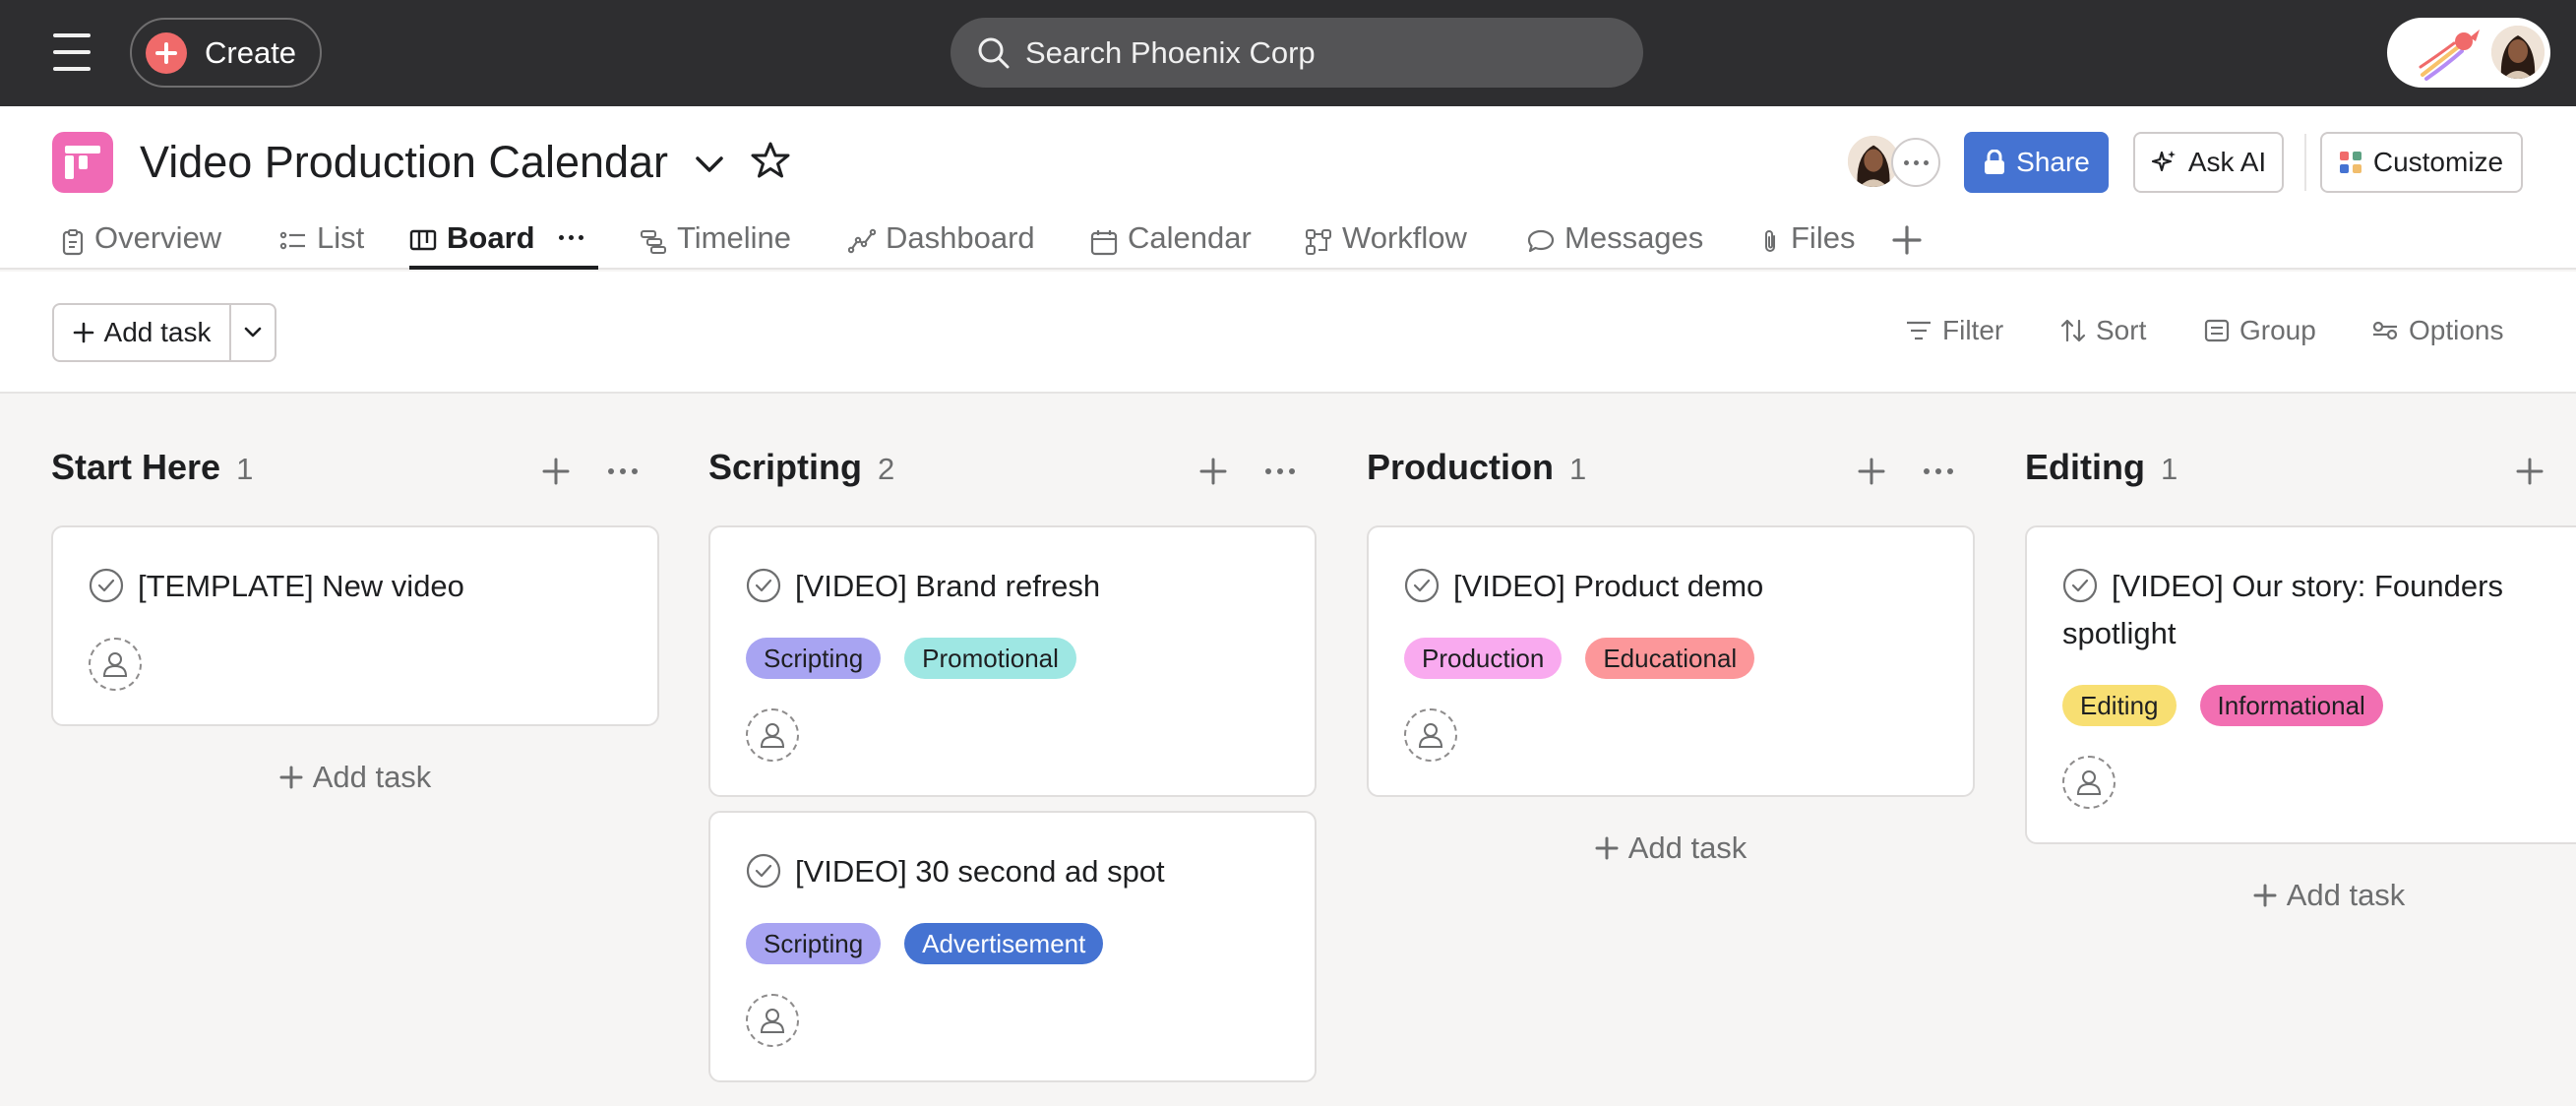  I want to click on task-card: [TEMPLATE] New video, so click(355, 625).